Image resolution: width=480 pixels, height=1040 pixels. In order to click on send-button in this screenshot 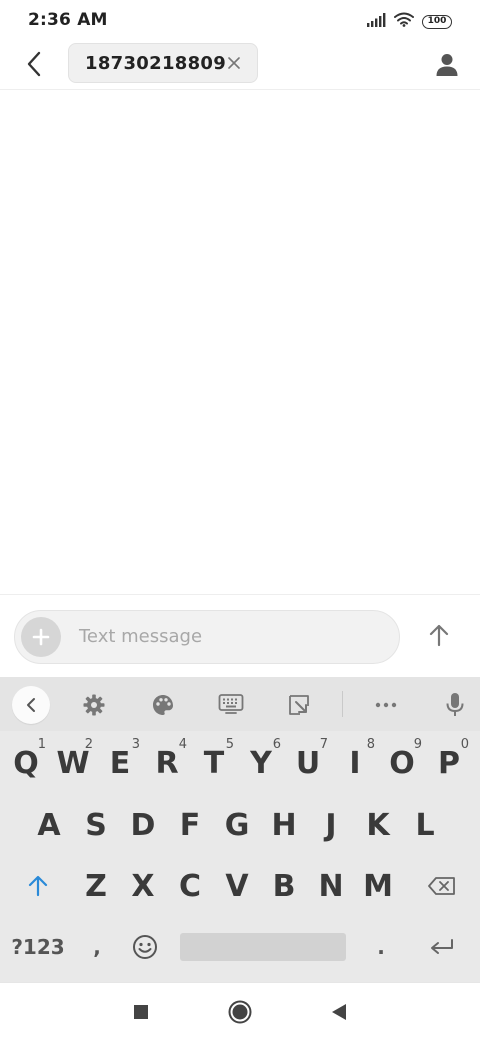, I will do `click(439, 635)`.